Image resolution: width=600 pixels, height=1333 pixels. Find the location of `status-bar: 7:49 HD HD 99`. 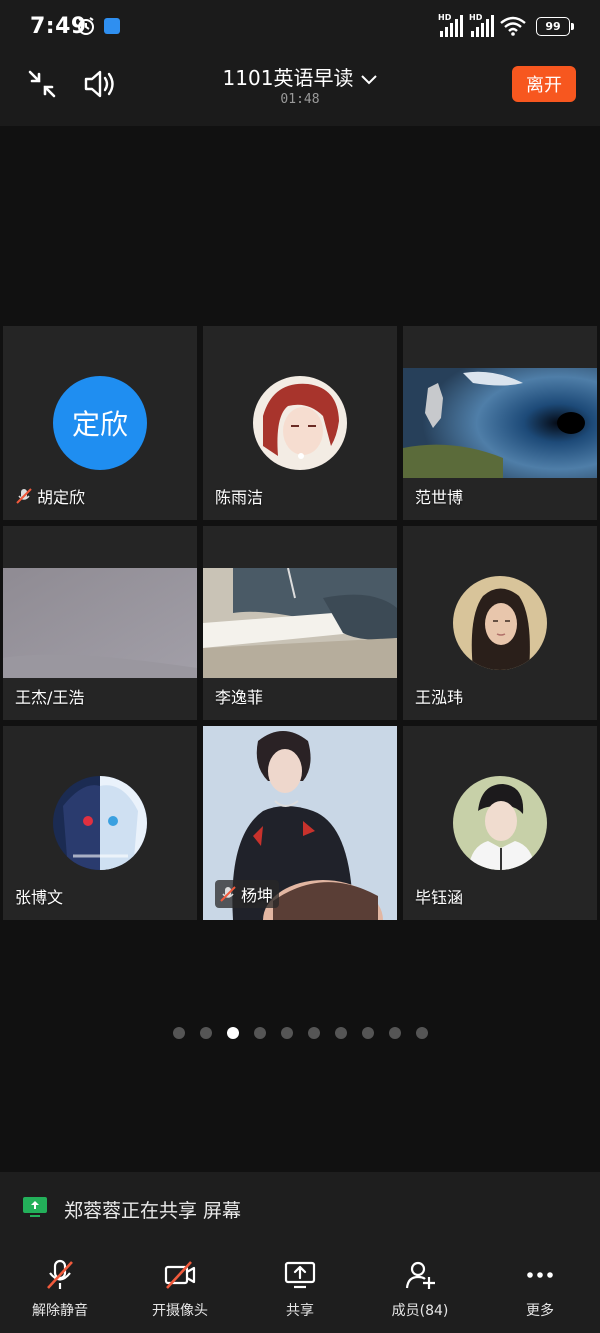

status-bar: 7:49 HD HD 99 is located at coordinates (300, 26).